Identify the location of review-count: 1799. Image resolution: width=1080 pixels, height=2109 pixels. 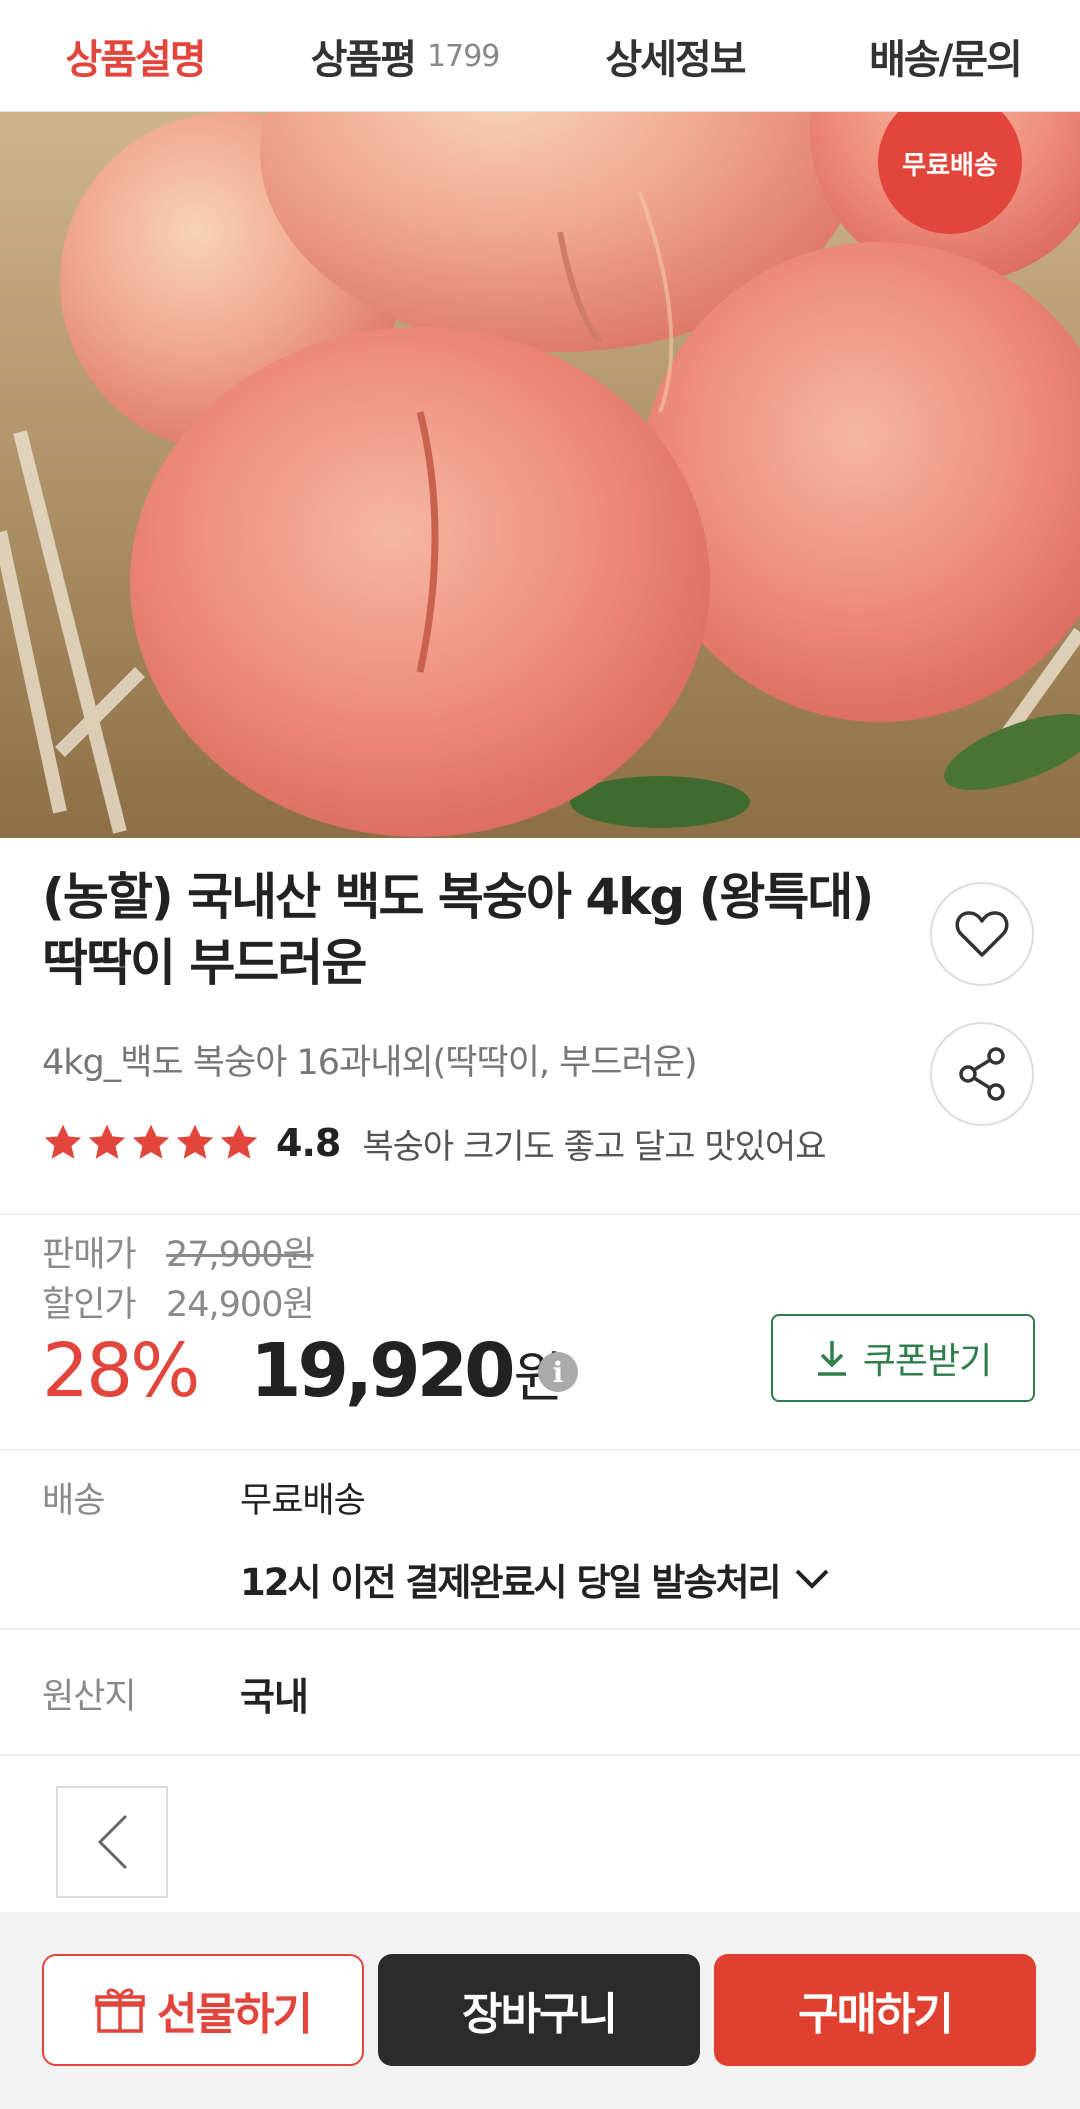
(463, 56).